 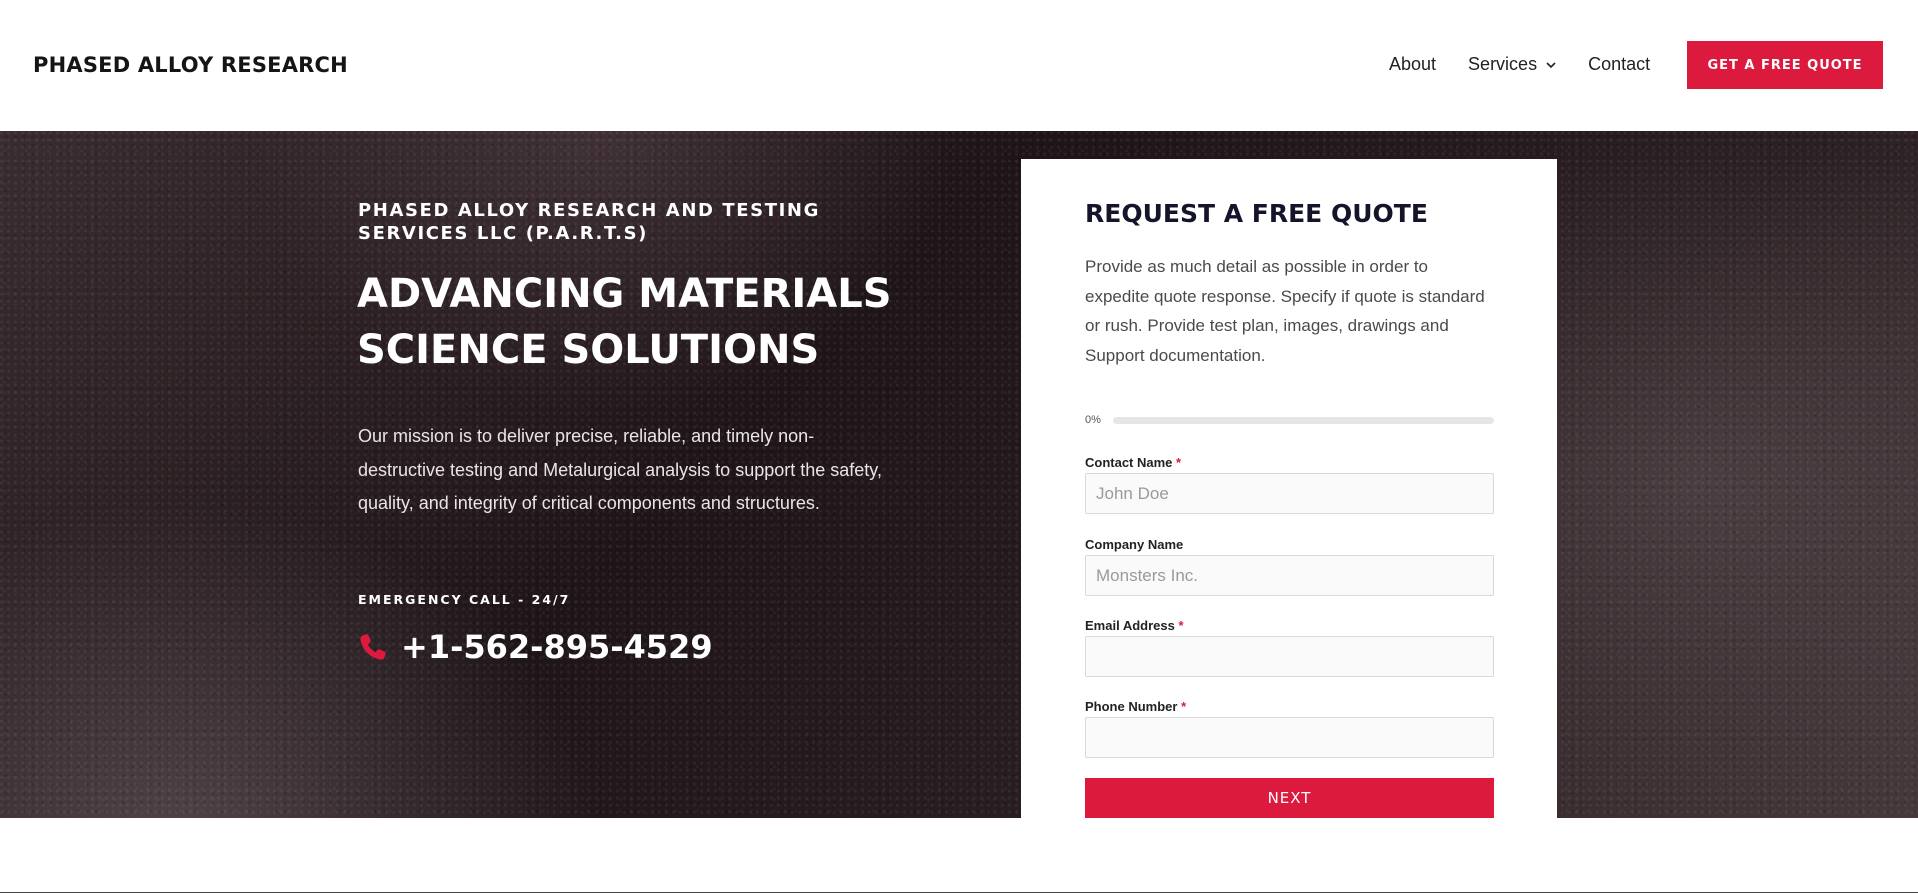 I want to click on main-nav: About Services Contact, so click(x=1519, y=64).